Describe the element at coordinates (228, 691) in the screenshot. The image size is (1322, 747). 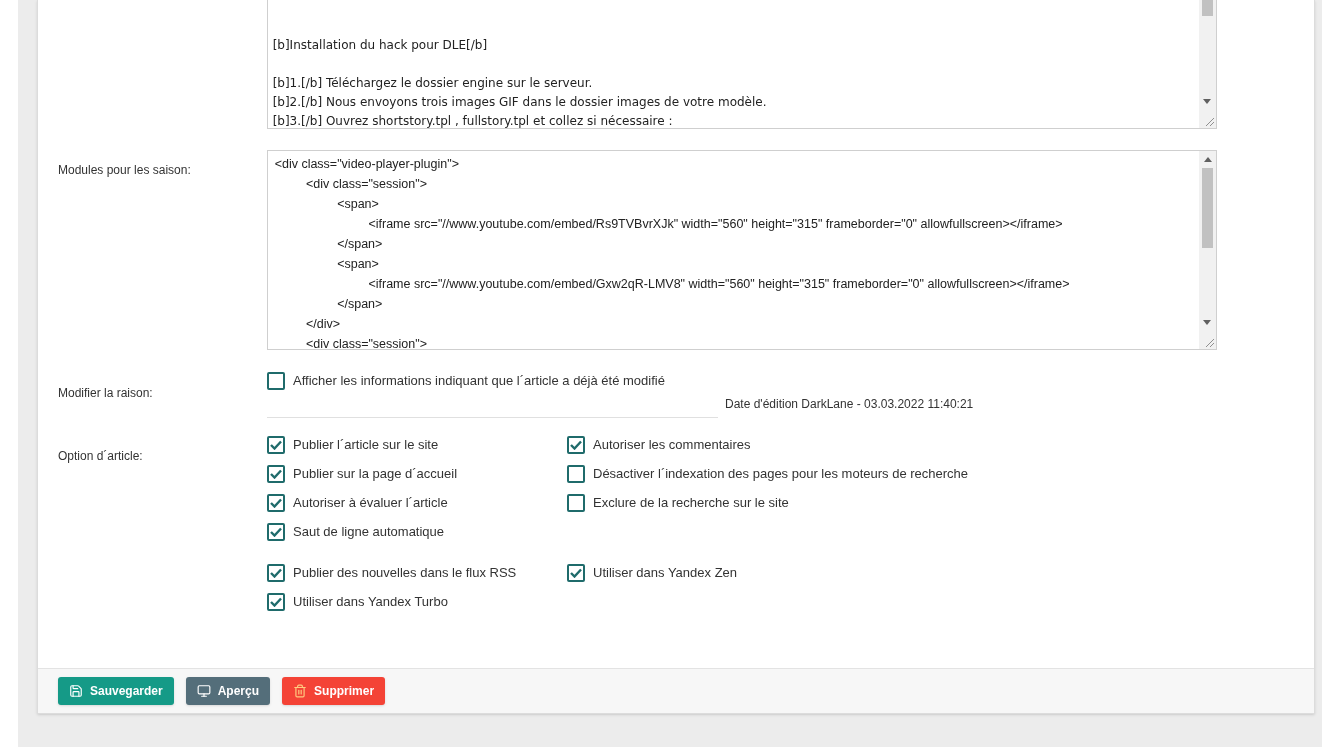
I see `preview-button: Aperçu` at that location.